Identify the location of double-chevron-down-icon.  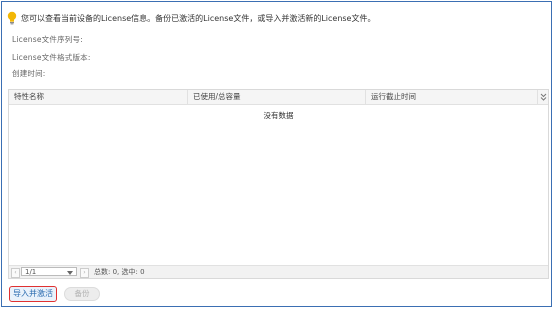
(543, 97).